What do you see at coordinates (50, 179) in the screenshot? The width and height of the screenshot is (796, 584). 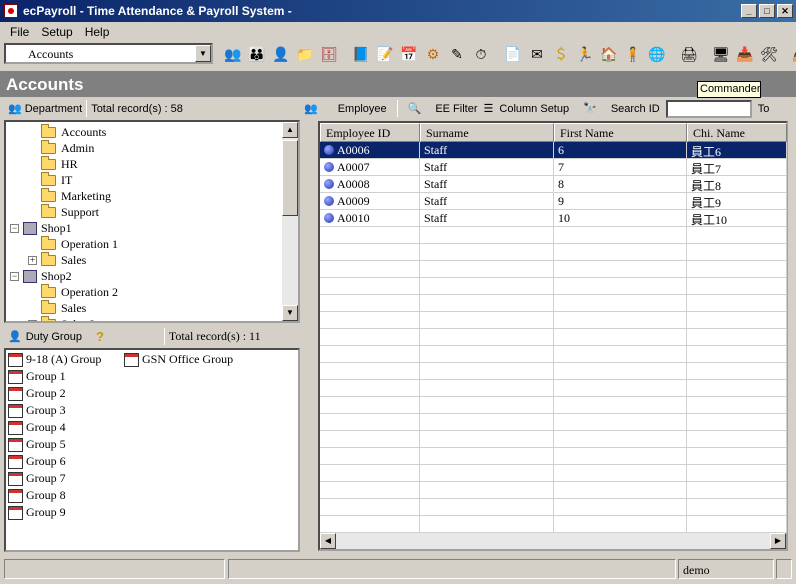 I see `tree-node: IT` at bounding box center [50, 179].